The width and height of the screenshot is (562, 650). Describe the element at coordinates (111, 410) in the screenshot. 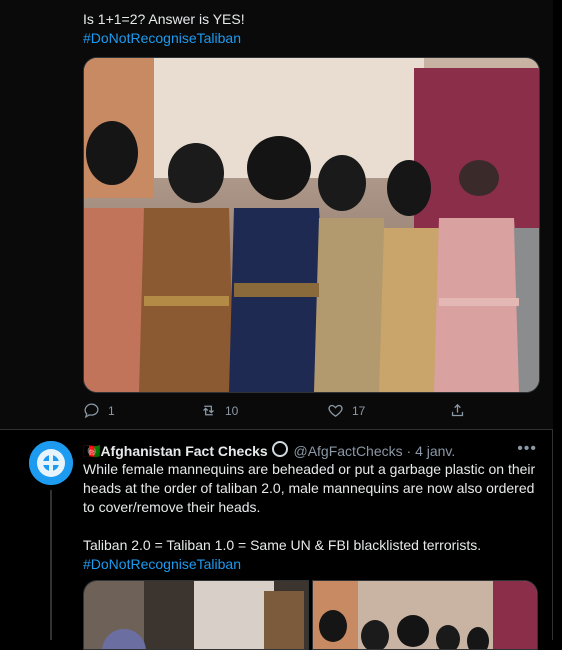

I see `reply-count: 1` at that location.